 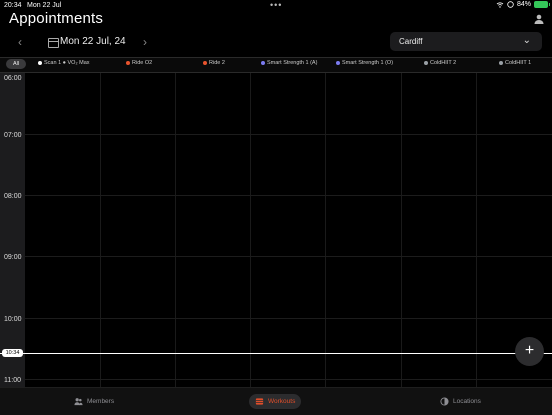 I want to click on nav-label: Members, so click(x=101, y=401).